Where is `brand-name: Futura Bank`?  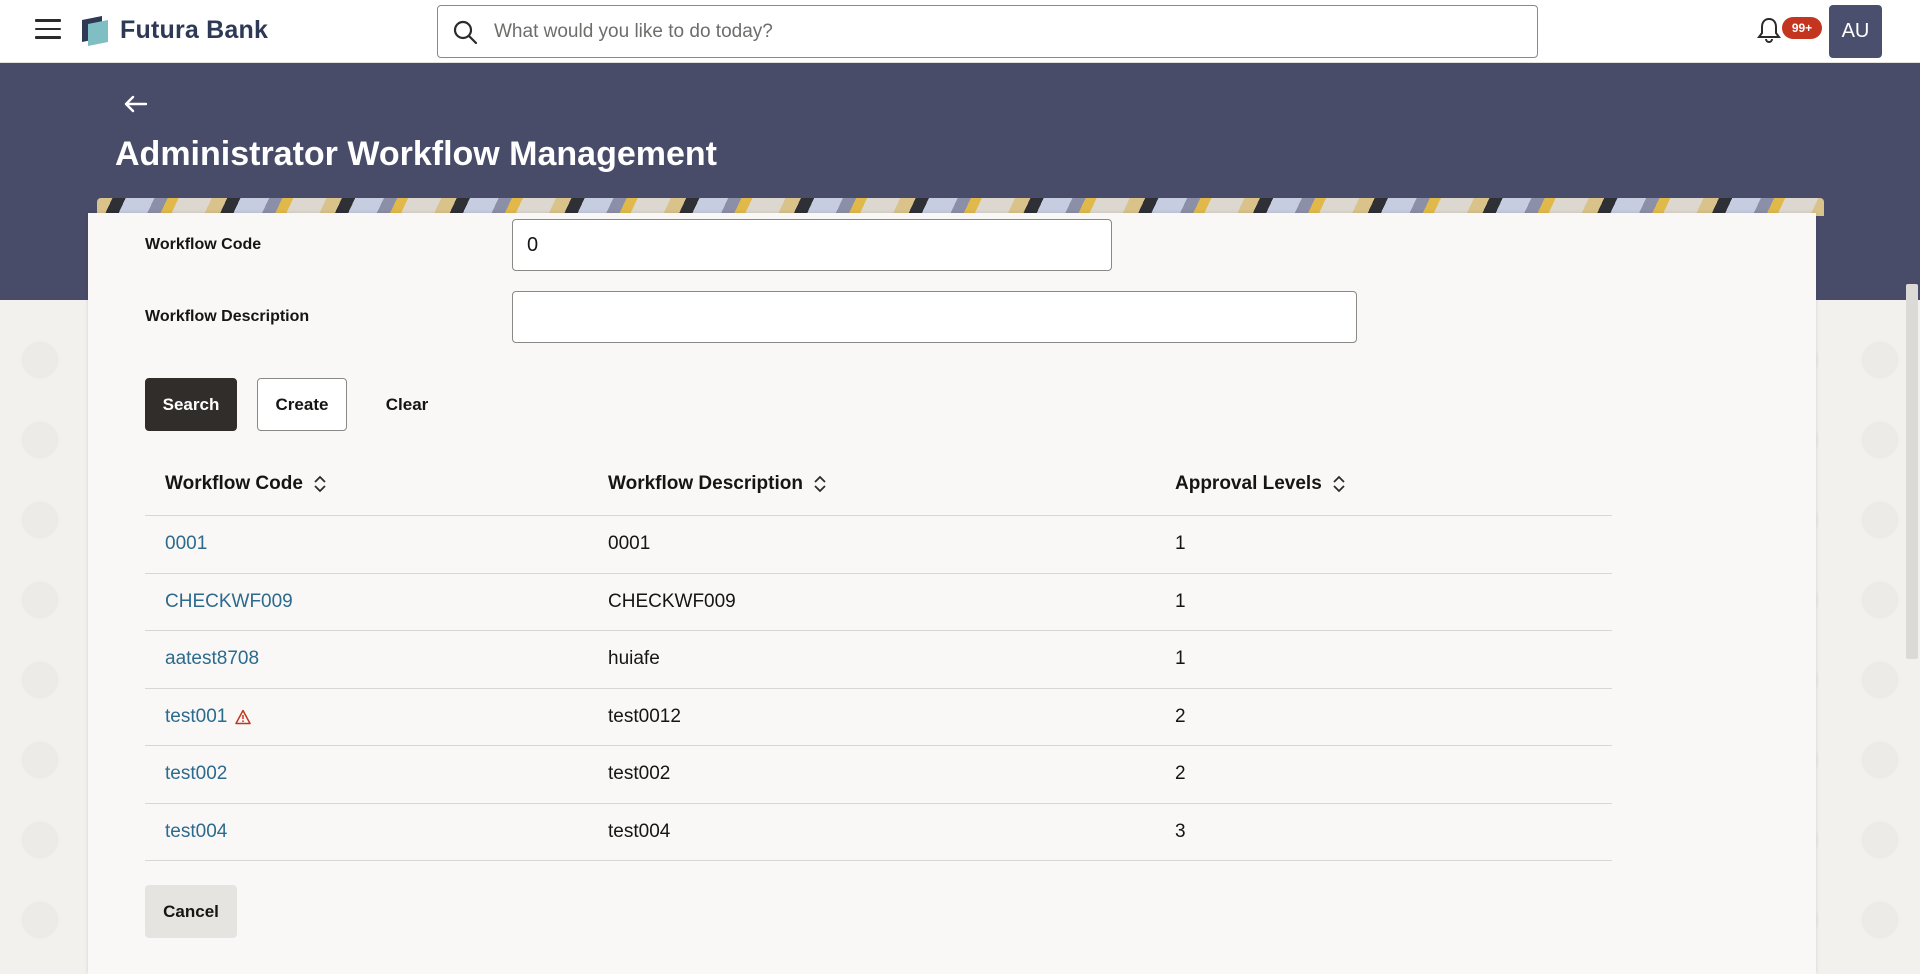 brand-name: Futura Bank is located at coordinates (194, 29).